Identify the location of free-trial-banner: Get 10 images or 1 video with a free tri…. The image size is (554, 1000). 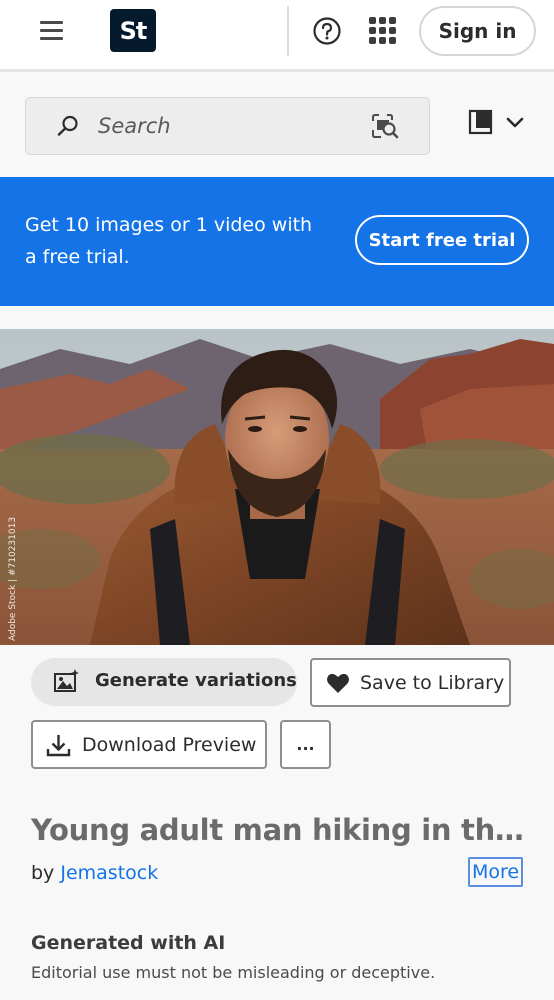
(277, 241).